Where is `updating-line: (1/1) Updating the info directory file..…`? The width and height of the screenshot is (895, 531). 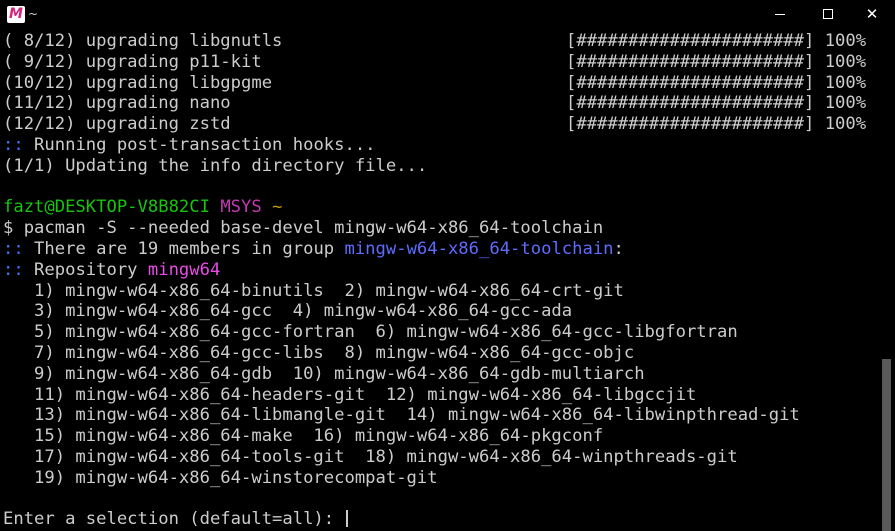 updating-line: (1/1) Updating the info directory file..… is located at coordinates (215, 165).